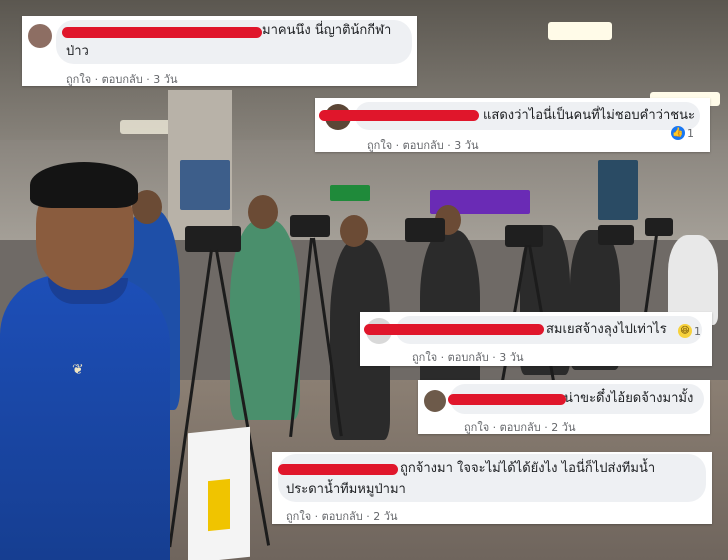 The image size is (728, 560). I want to click on comment-text: ประดาน้ำทีมหมูป่ามา, so click(346, 489).